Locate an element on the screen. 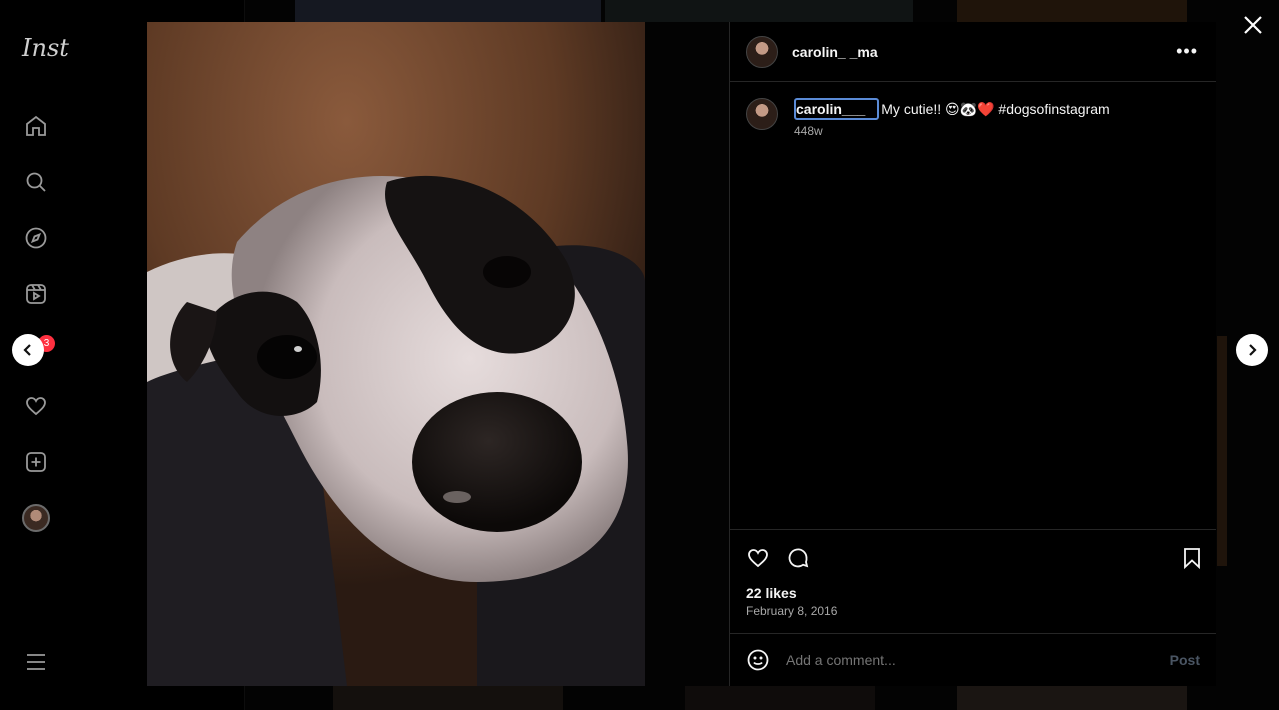 This screenshot has height=710, width=1279. close-icon is located at coordinates (1253, 25).